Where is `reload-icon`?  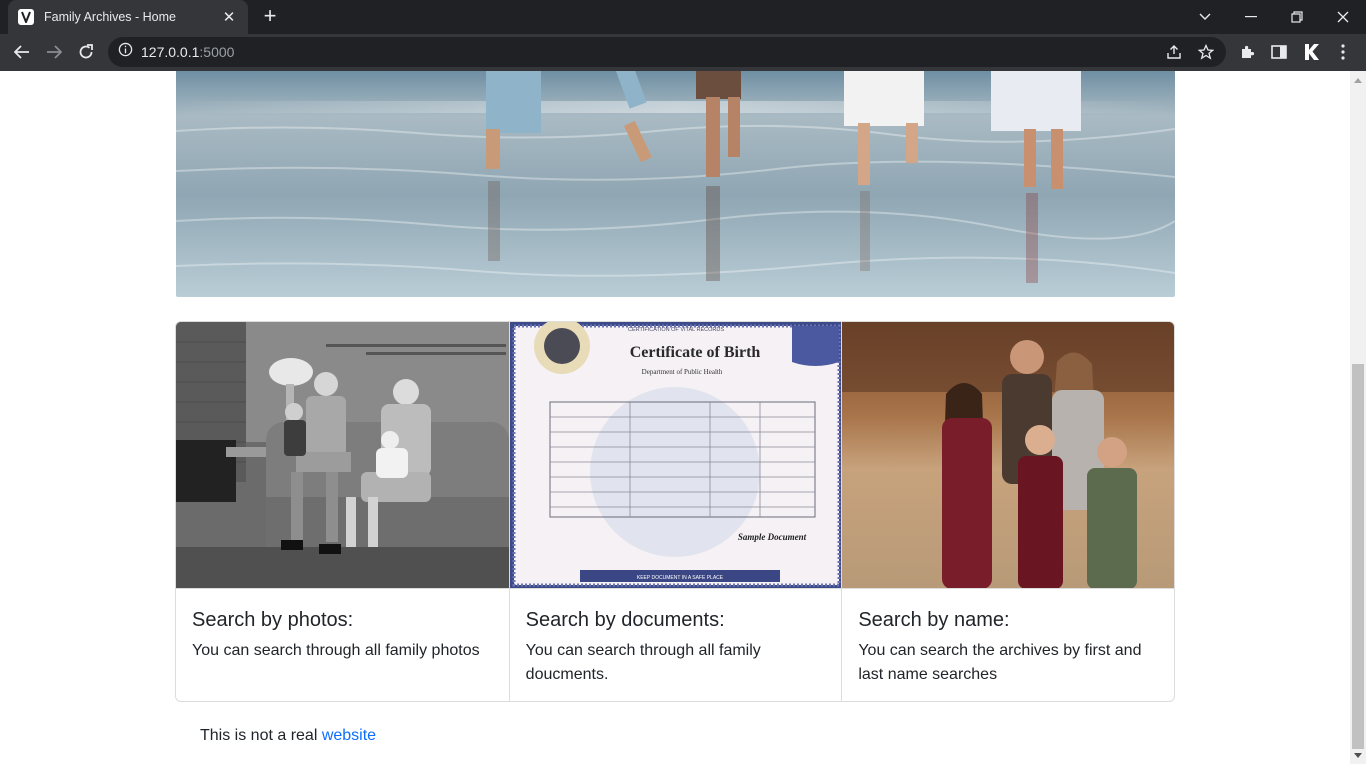
reload-icon is located at coordinates (86, 52).